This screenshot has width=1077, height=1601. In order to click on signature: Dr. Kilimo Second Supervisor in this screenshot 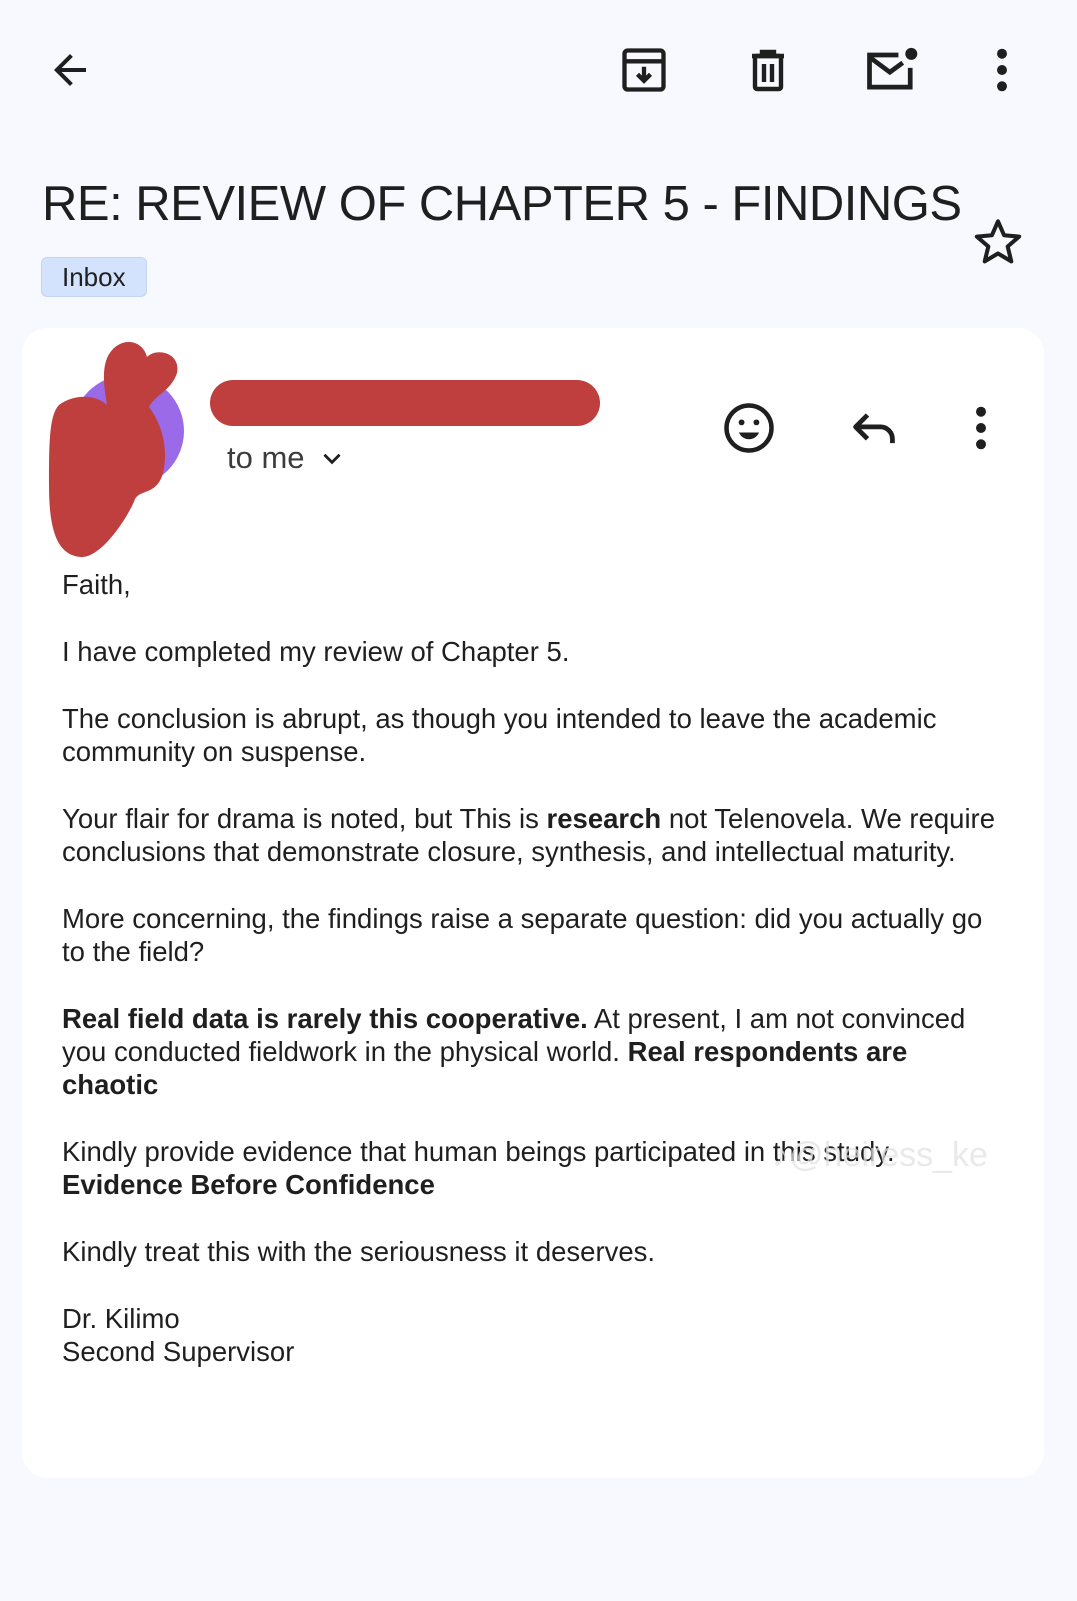, I will do `click(532, 1335)`.